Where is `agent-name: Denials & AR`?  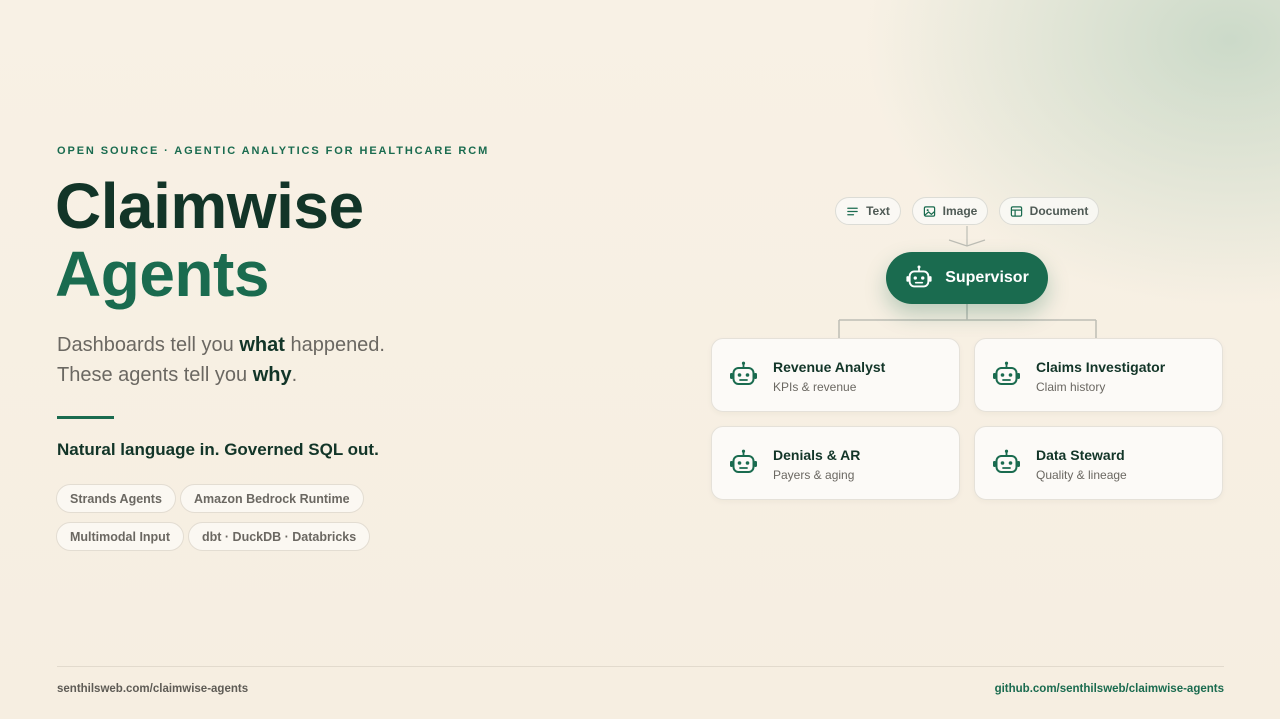 agent-name: Denials & AR is located at coordinates (817, 455).